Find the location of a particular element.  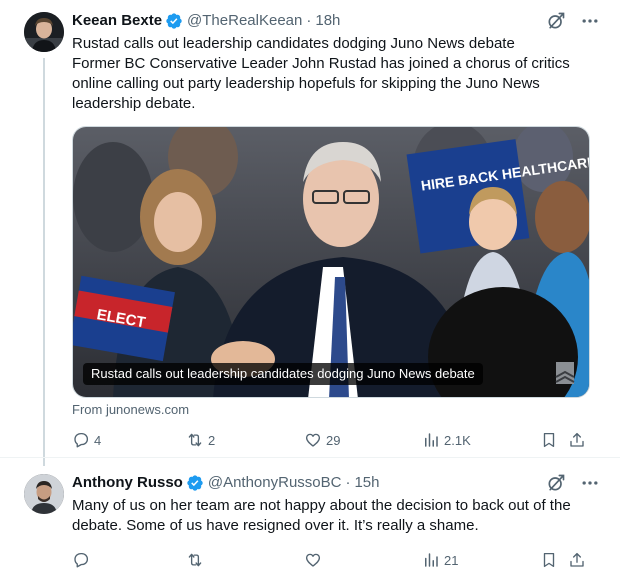

like-button is located at coordinates (315, 560).